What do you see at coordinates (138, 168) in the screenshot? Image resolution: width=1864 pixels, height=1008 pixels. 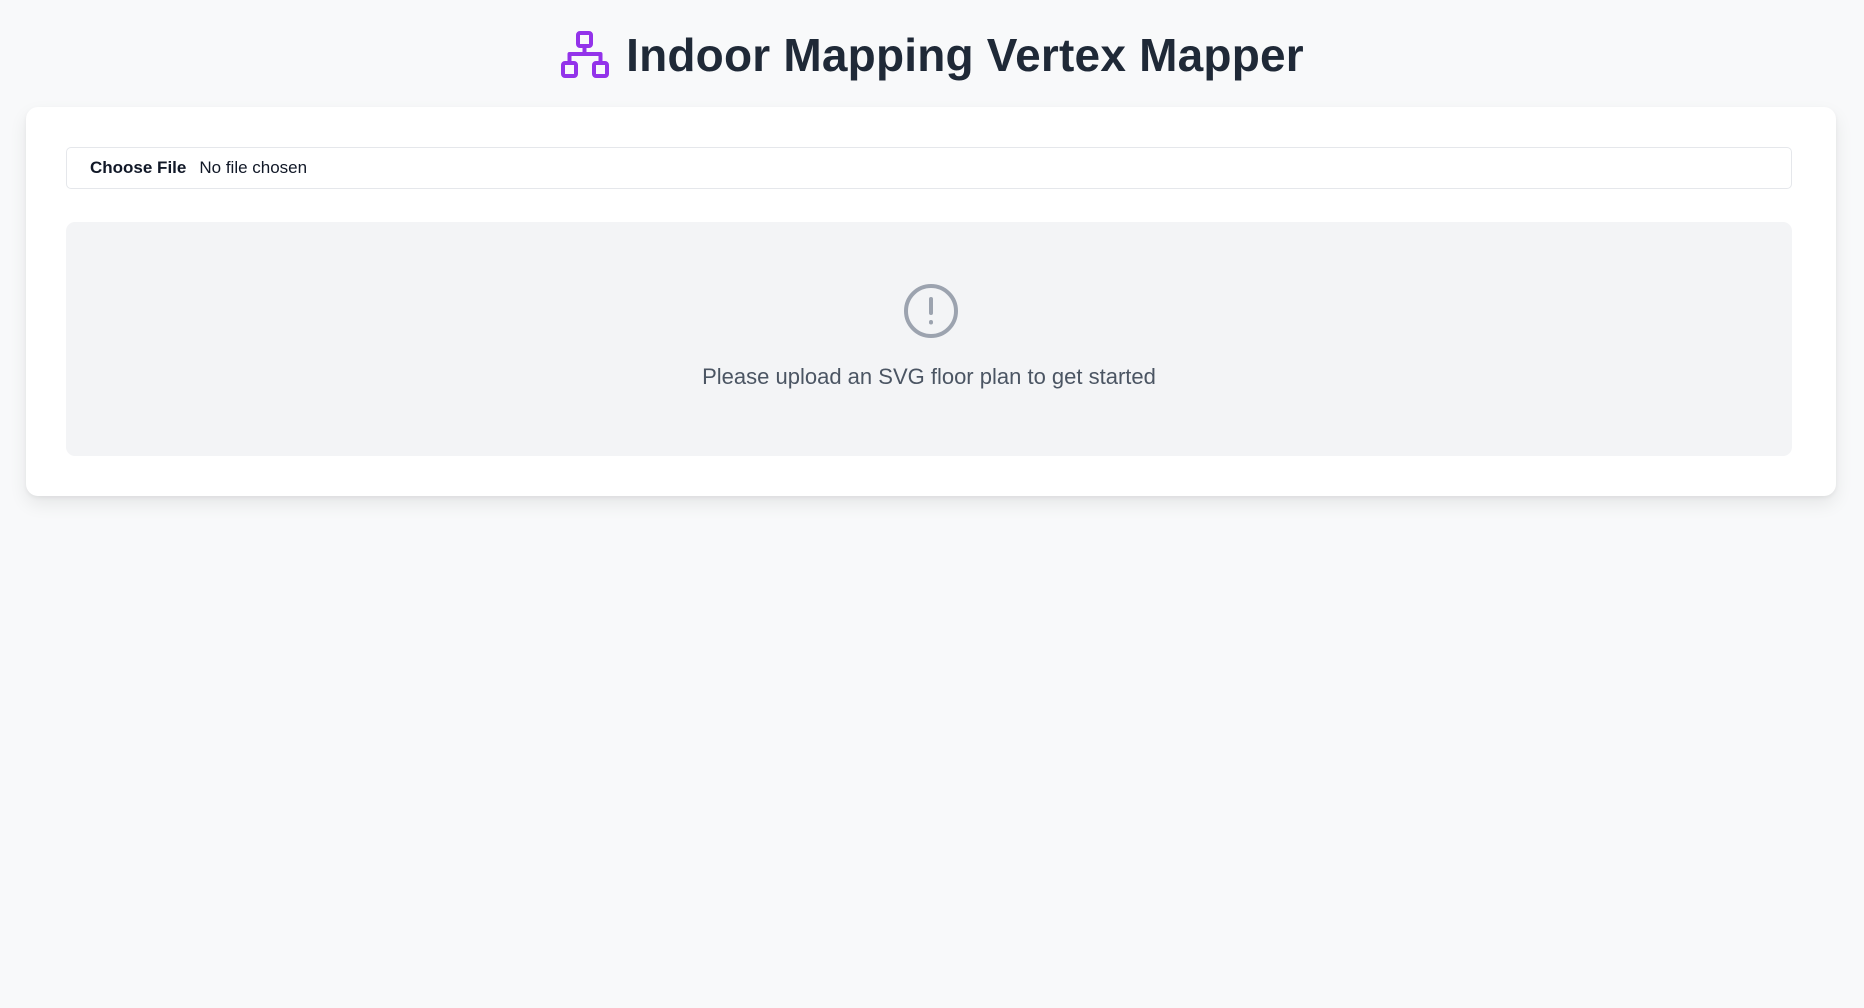 I see `choose-file-button: Choose File` at bounding box center [138, 168].